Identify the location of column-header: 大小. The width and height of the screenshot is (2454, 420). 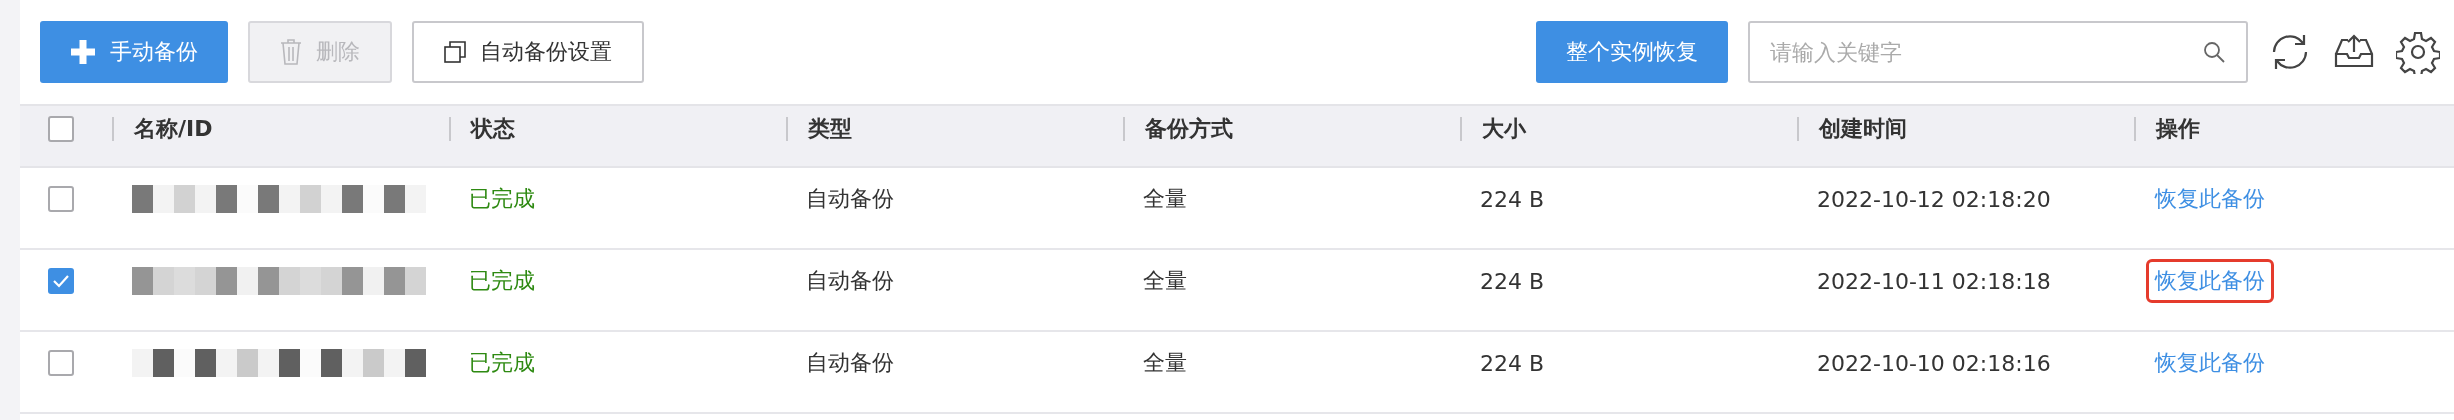
(1504, 128).